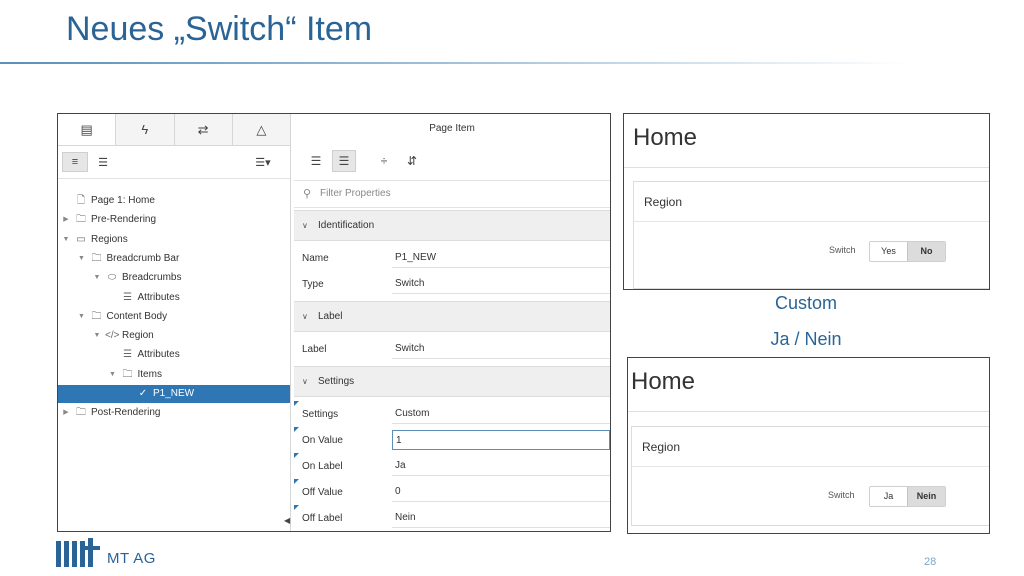 This screenshot has height=576, width=1024. I want to click on tree-node: ▼ 🗀 Content Body, so click(174, 317).